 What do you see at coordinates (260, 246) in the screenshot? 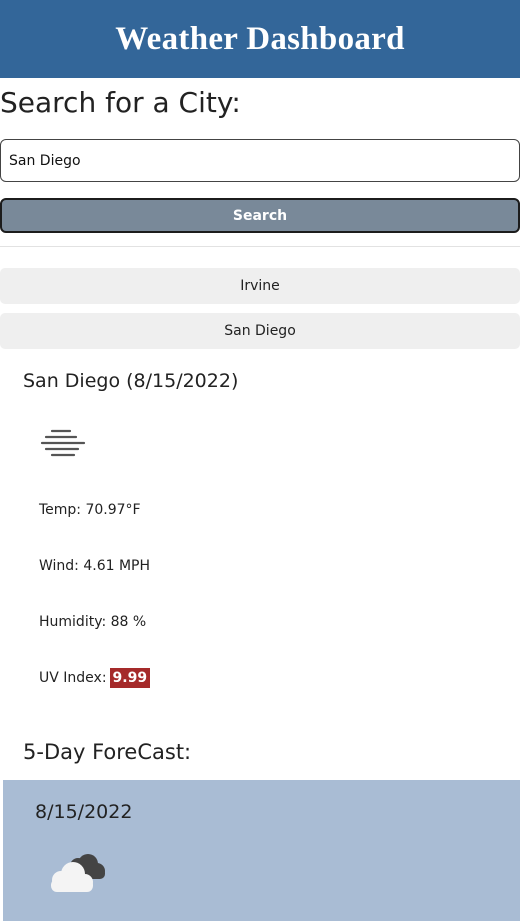
I see `divider` at bounding box center [260, 246].